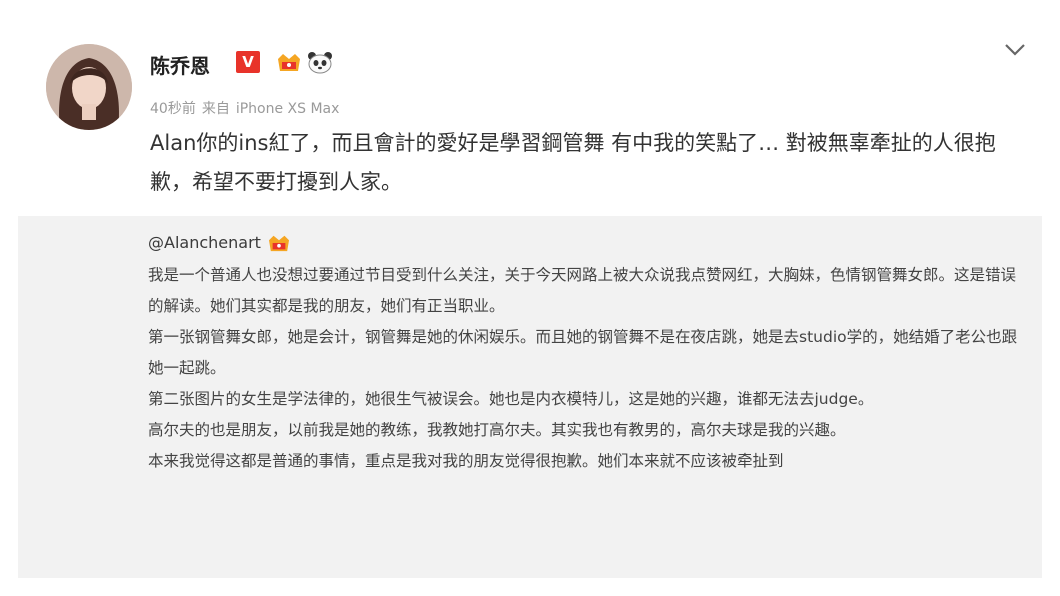 The image size is (1060, 596). Describe the element at coordinates (248, 62) in the screenshot. I see `verified-v-icon: V` at that location.